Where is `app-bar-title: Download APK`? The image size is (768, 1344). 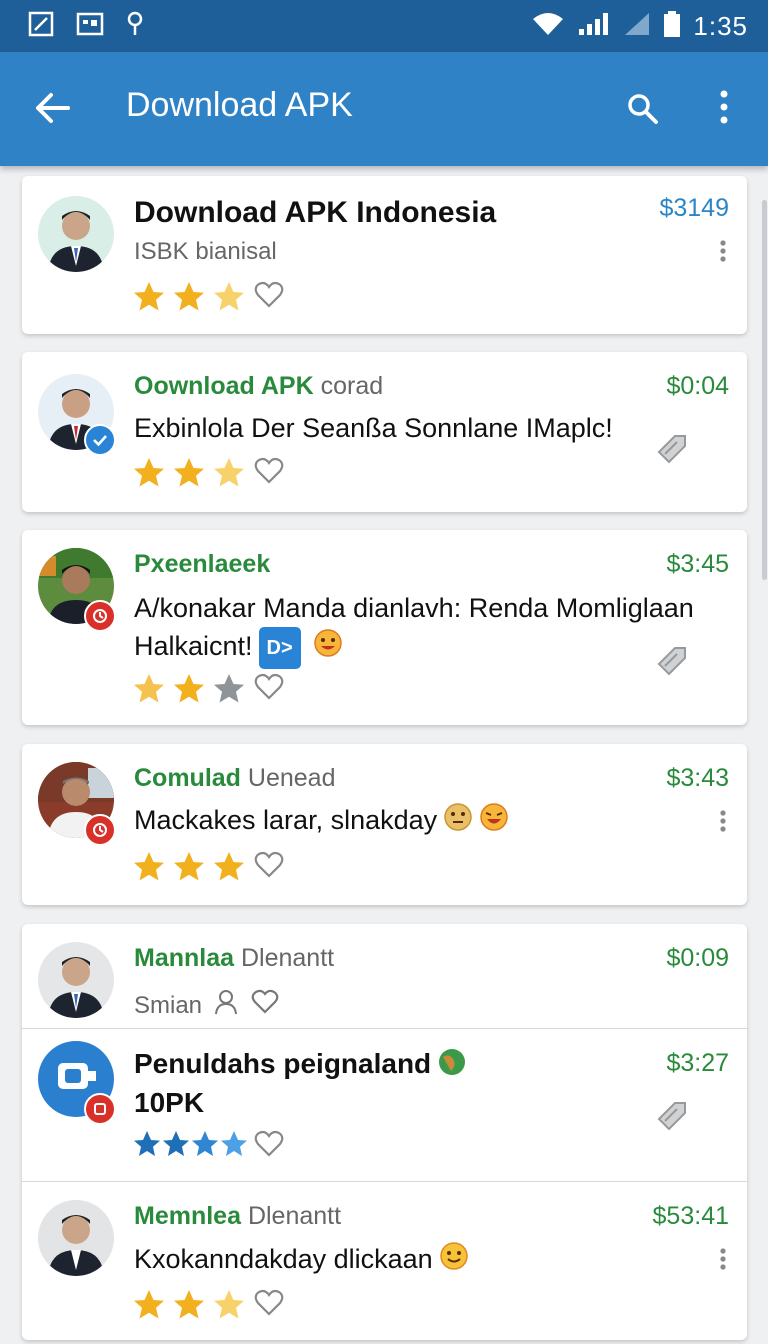
app-bar-title: Download APK is located at coordinates (239, 105).